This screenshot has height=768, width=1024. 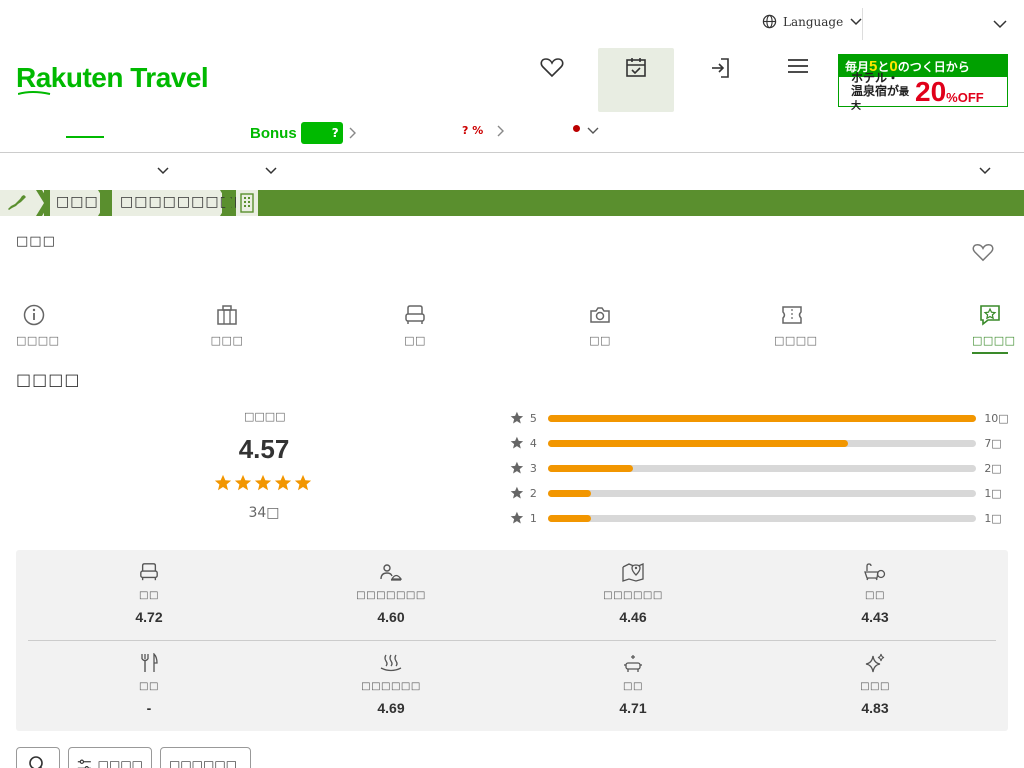 What do you see at coordinates (798, 66) in the screenshot?
I see `hamburger-menu-icon` at bounding box center [798, 66].